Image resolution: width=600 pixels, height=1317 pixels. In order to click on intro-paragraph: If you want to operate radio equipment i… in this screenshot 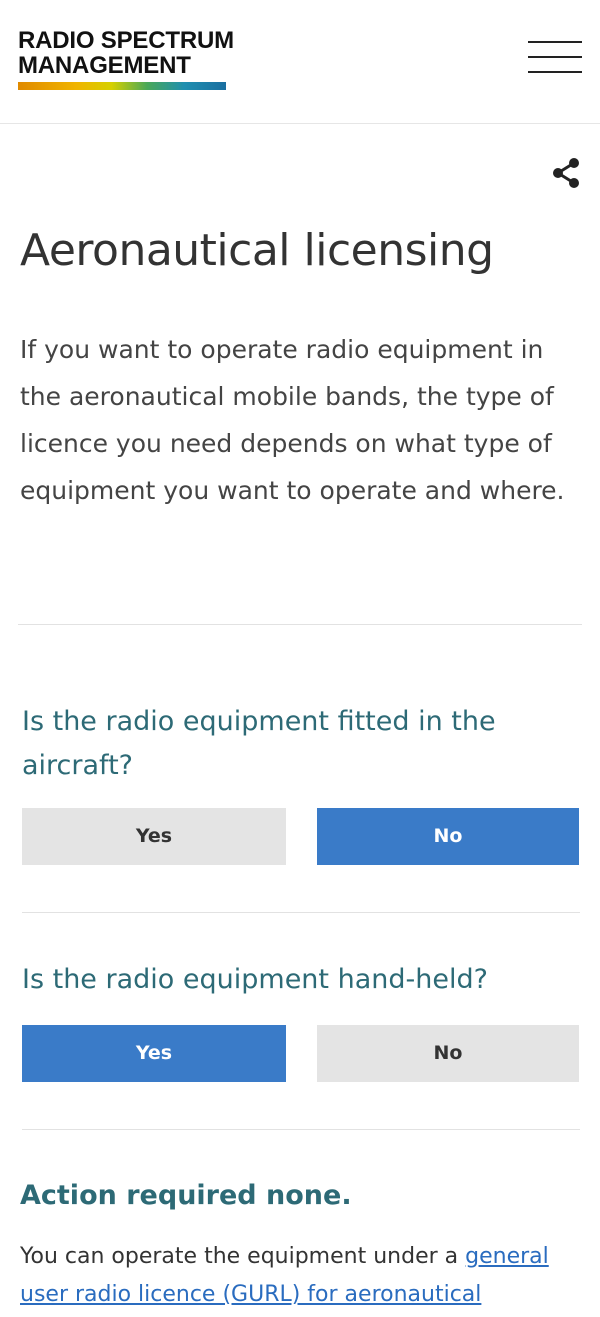, I will do `click(292, 420)`.